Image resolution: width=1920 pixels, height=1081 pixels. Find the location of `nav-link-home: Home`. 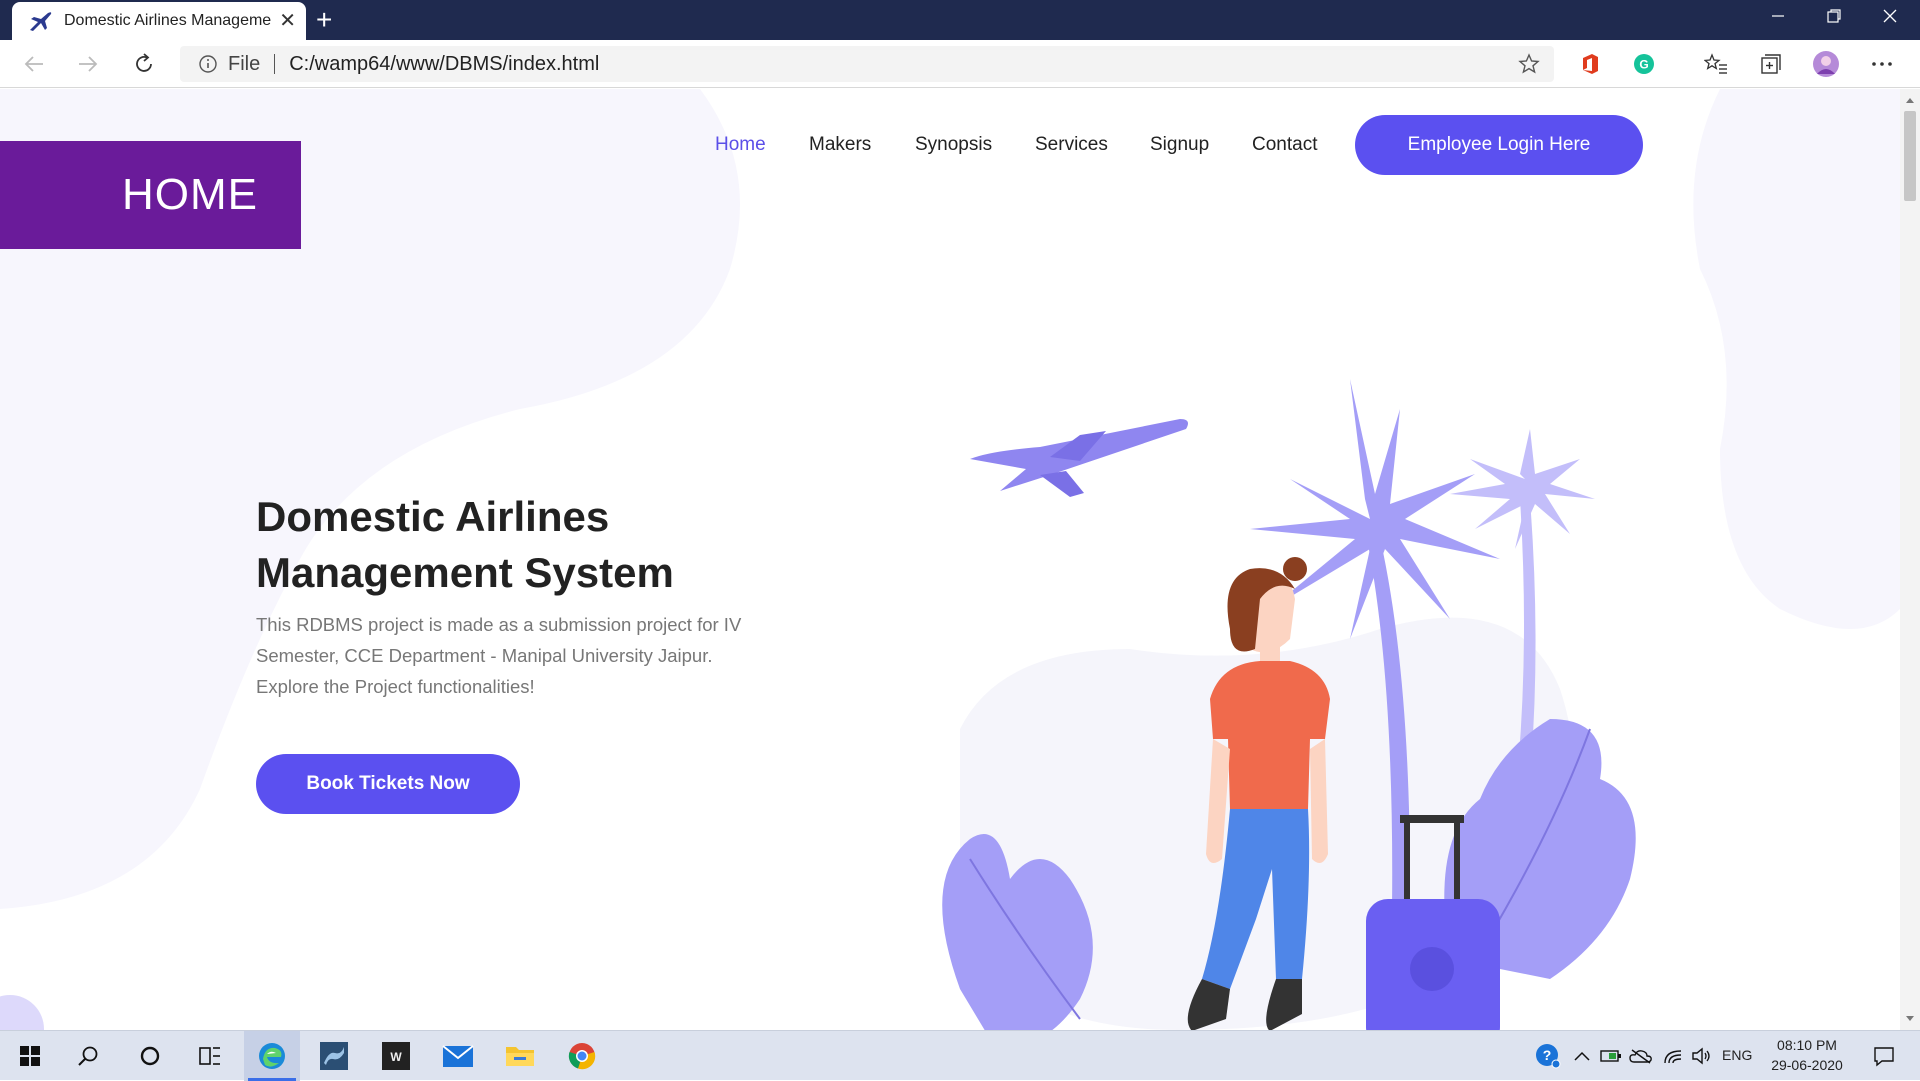

nav-link-home: Home is located at coordinates (740, 145).